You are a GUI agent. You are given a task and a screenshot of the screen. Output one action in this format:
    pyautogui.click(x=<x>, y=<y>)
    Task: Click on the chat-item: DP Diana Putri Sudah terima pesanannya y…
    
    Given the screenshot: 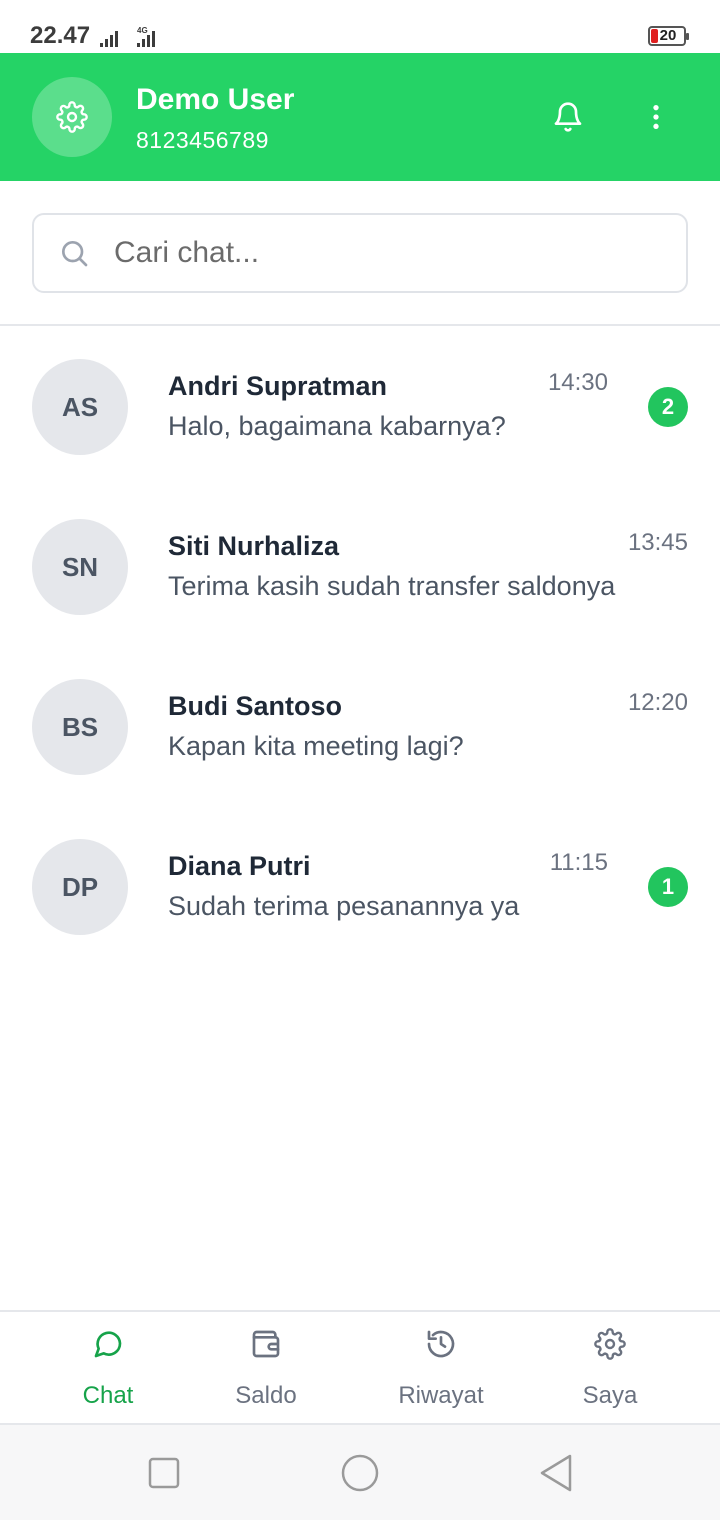 What is the action you would take?
    pyautogui.click(x=360, y=887)
    